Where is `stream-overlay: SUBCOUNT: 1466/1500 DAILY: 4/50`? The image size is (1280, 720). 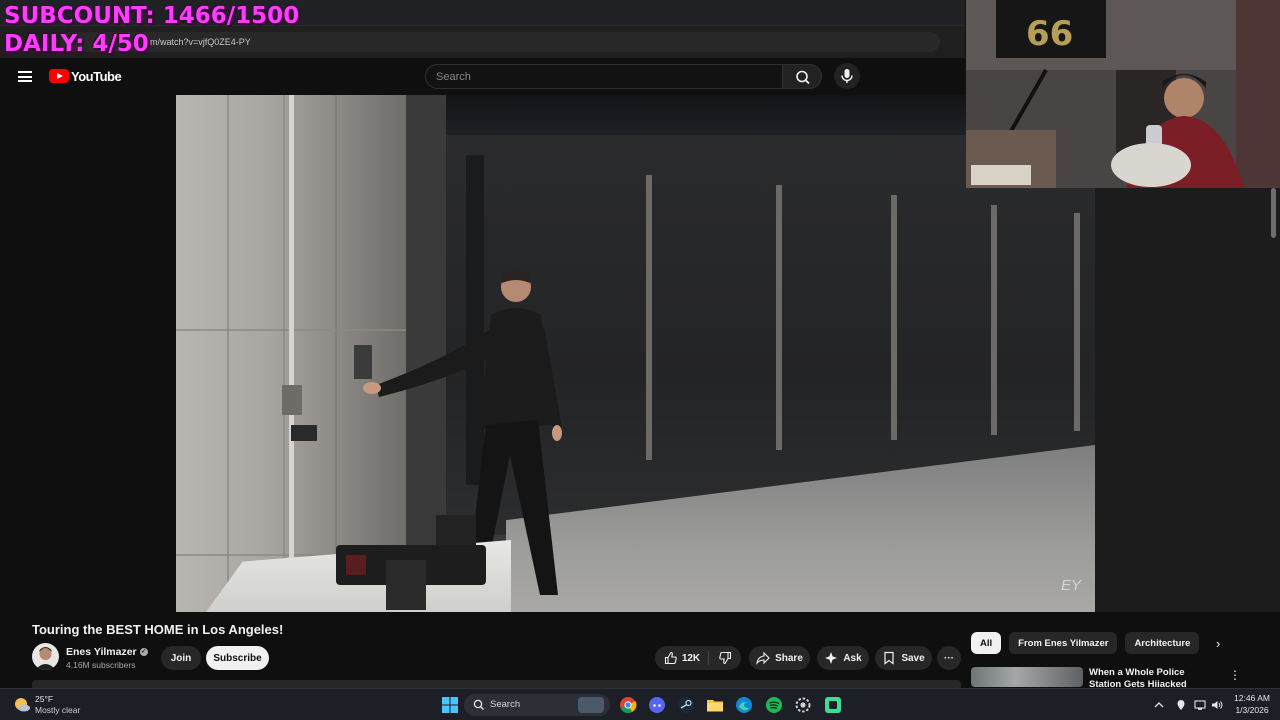 stream-overlay: SUBCOUNT: 1466/1500 DAILY: 4/50 is located at coordinates (151, 30).